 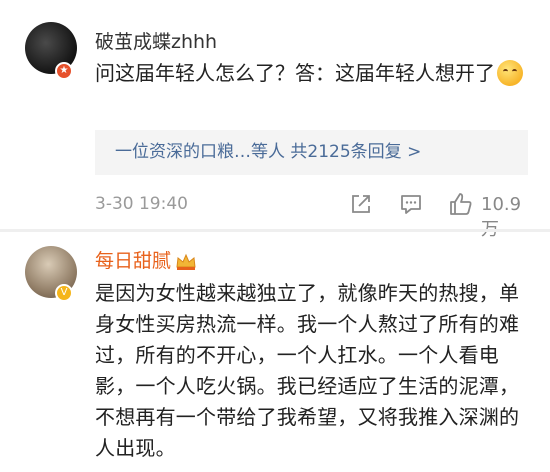 What do you see at coordinates (411, 204) in the screenshot?
I see `comment-icon` at bounding box center [411, 204].